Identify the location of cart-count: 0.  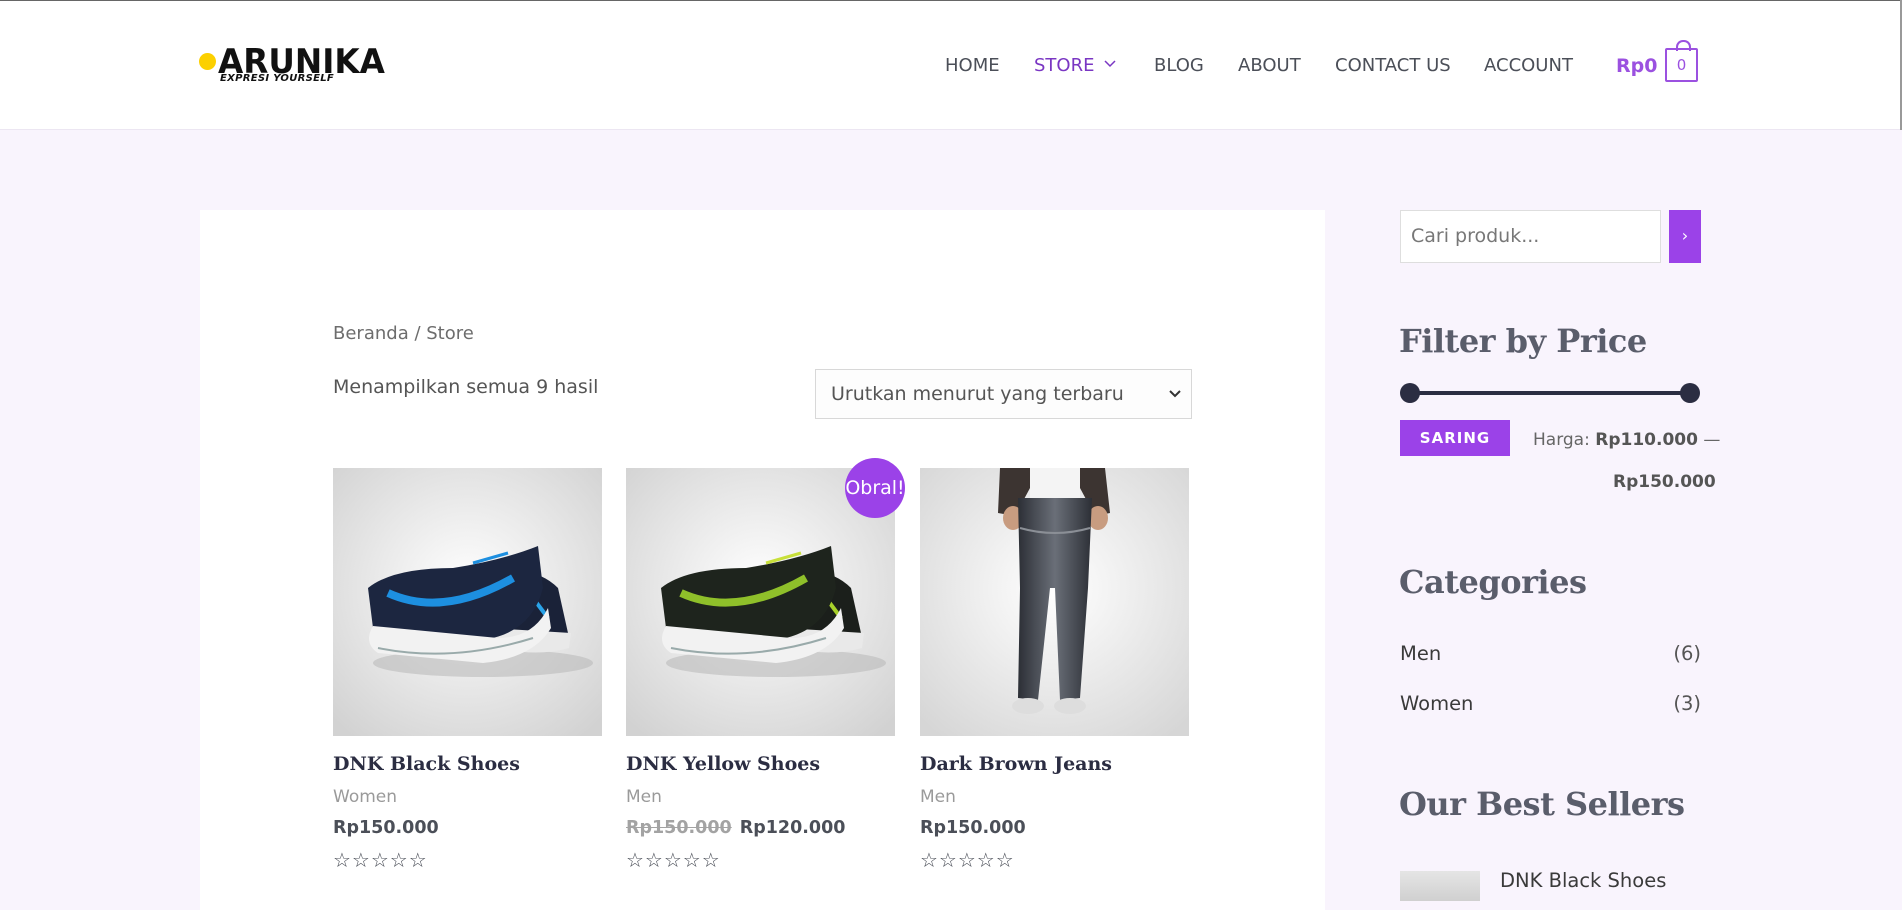
(1681, 65).